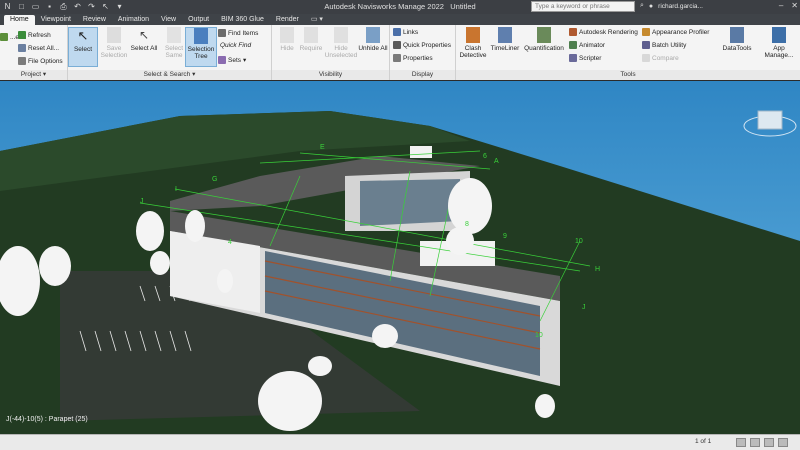 This screenshot has width=800, height=450. I want to click on status-performance-icon, so click(755, 442).